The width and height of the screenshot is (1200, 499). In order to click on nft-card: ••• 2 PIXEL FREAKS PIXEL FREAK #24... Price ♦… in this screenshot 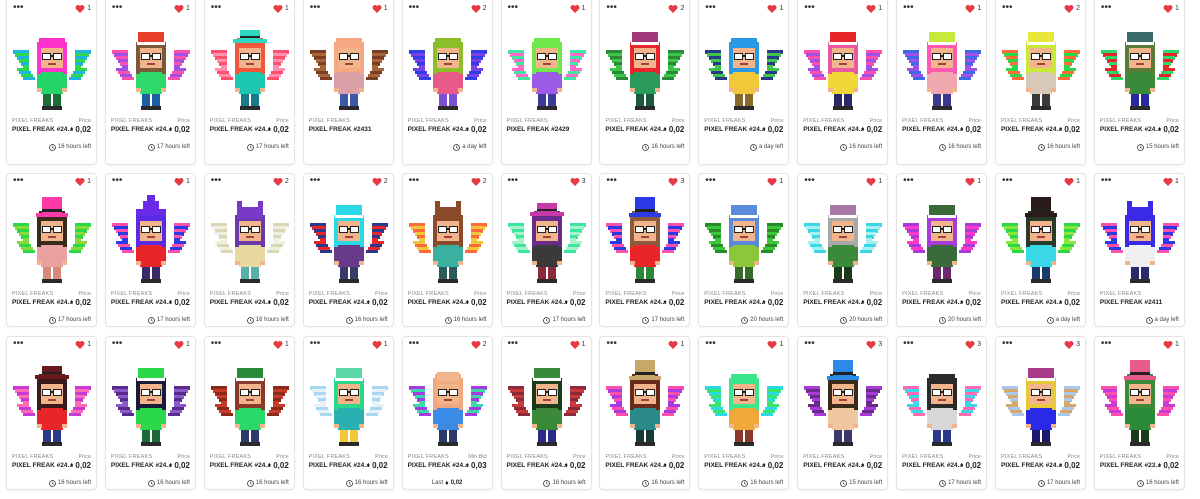, I will do `click(447, 82)`.